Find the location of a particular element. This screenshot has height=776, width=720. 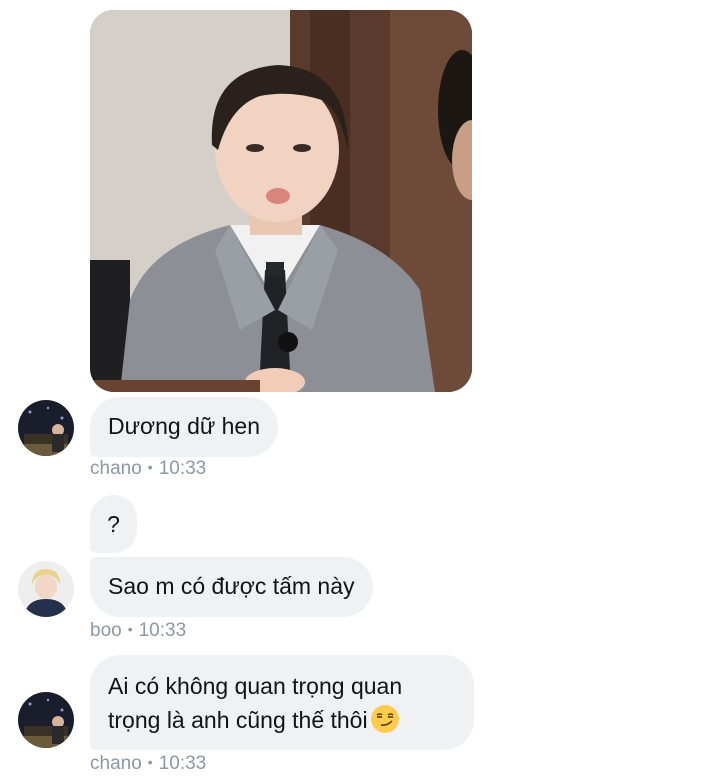

message-bubble: Dương dữ hen is located at coordinates (184, 427).